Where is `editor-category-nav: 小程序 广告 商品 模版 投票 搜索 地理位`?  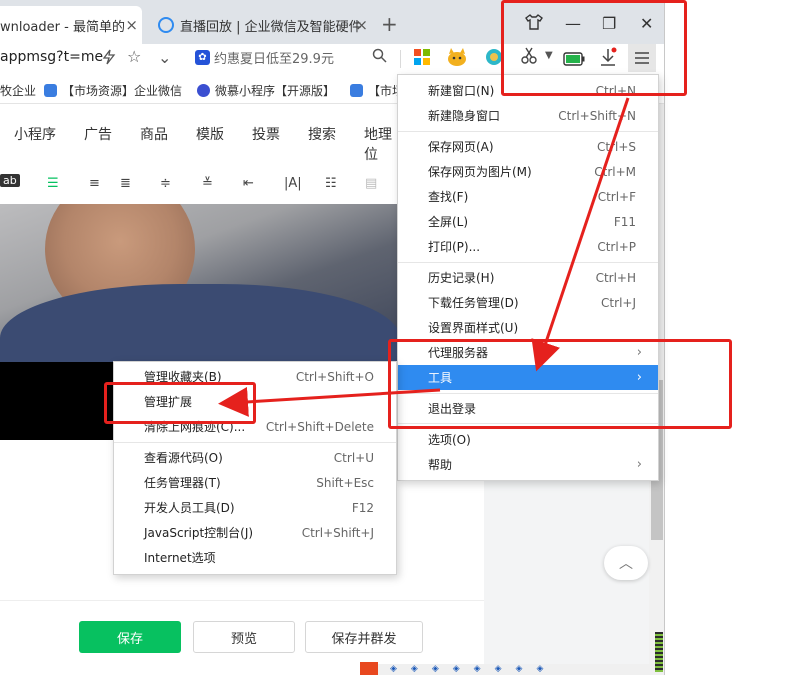
editor-category-nav: 小程序 广告 商品 模版 投票 搜索 地理位 is located at coordinates (200, 138).